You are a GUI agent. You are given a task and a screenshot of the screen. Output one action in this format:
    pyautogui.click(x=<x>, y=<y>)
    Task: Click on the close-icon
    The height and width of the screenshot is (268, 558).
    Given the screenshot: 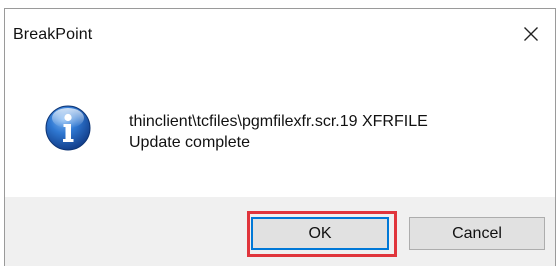 What is the action you would take?
    pyautogui.click(x=531, y=34)
    